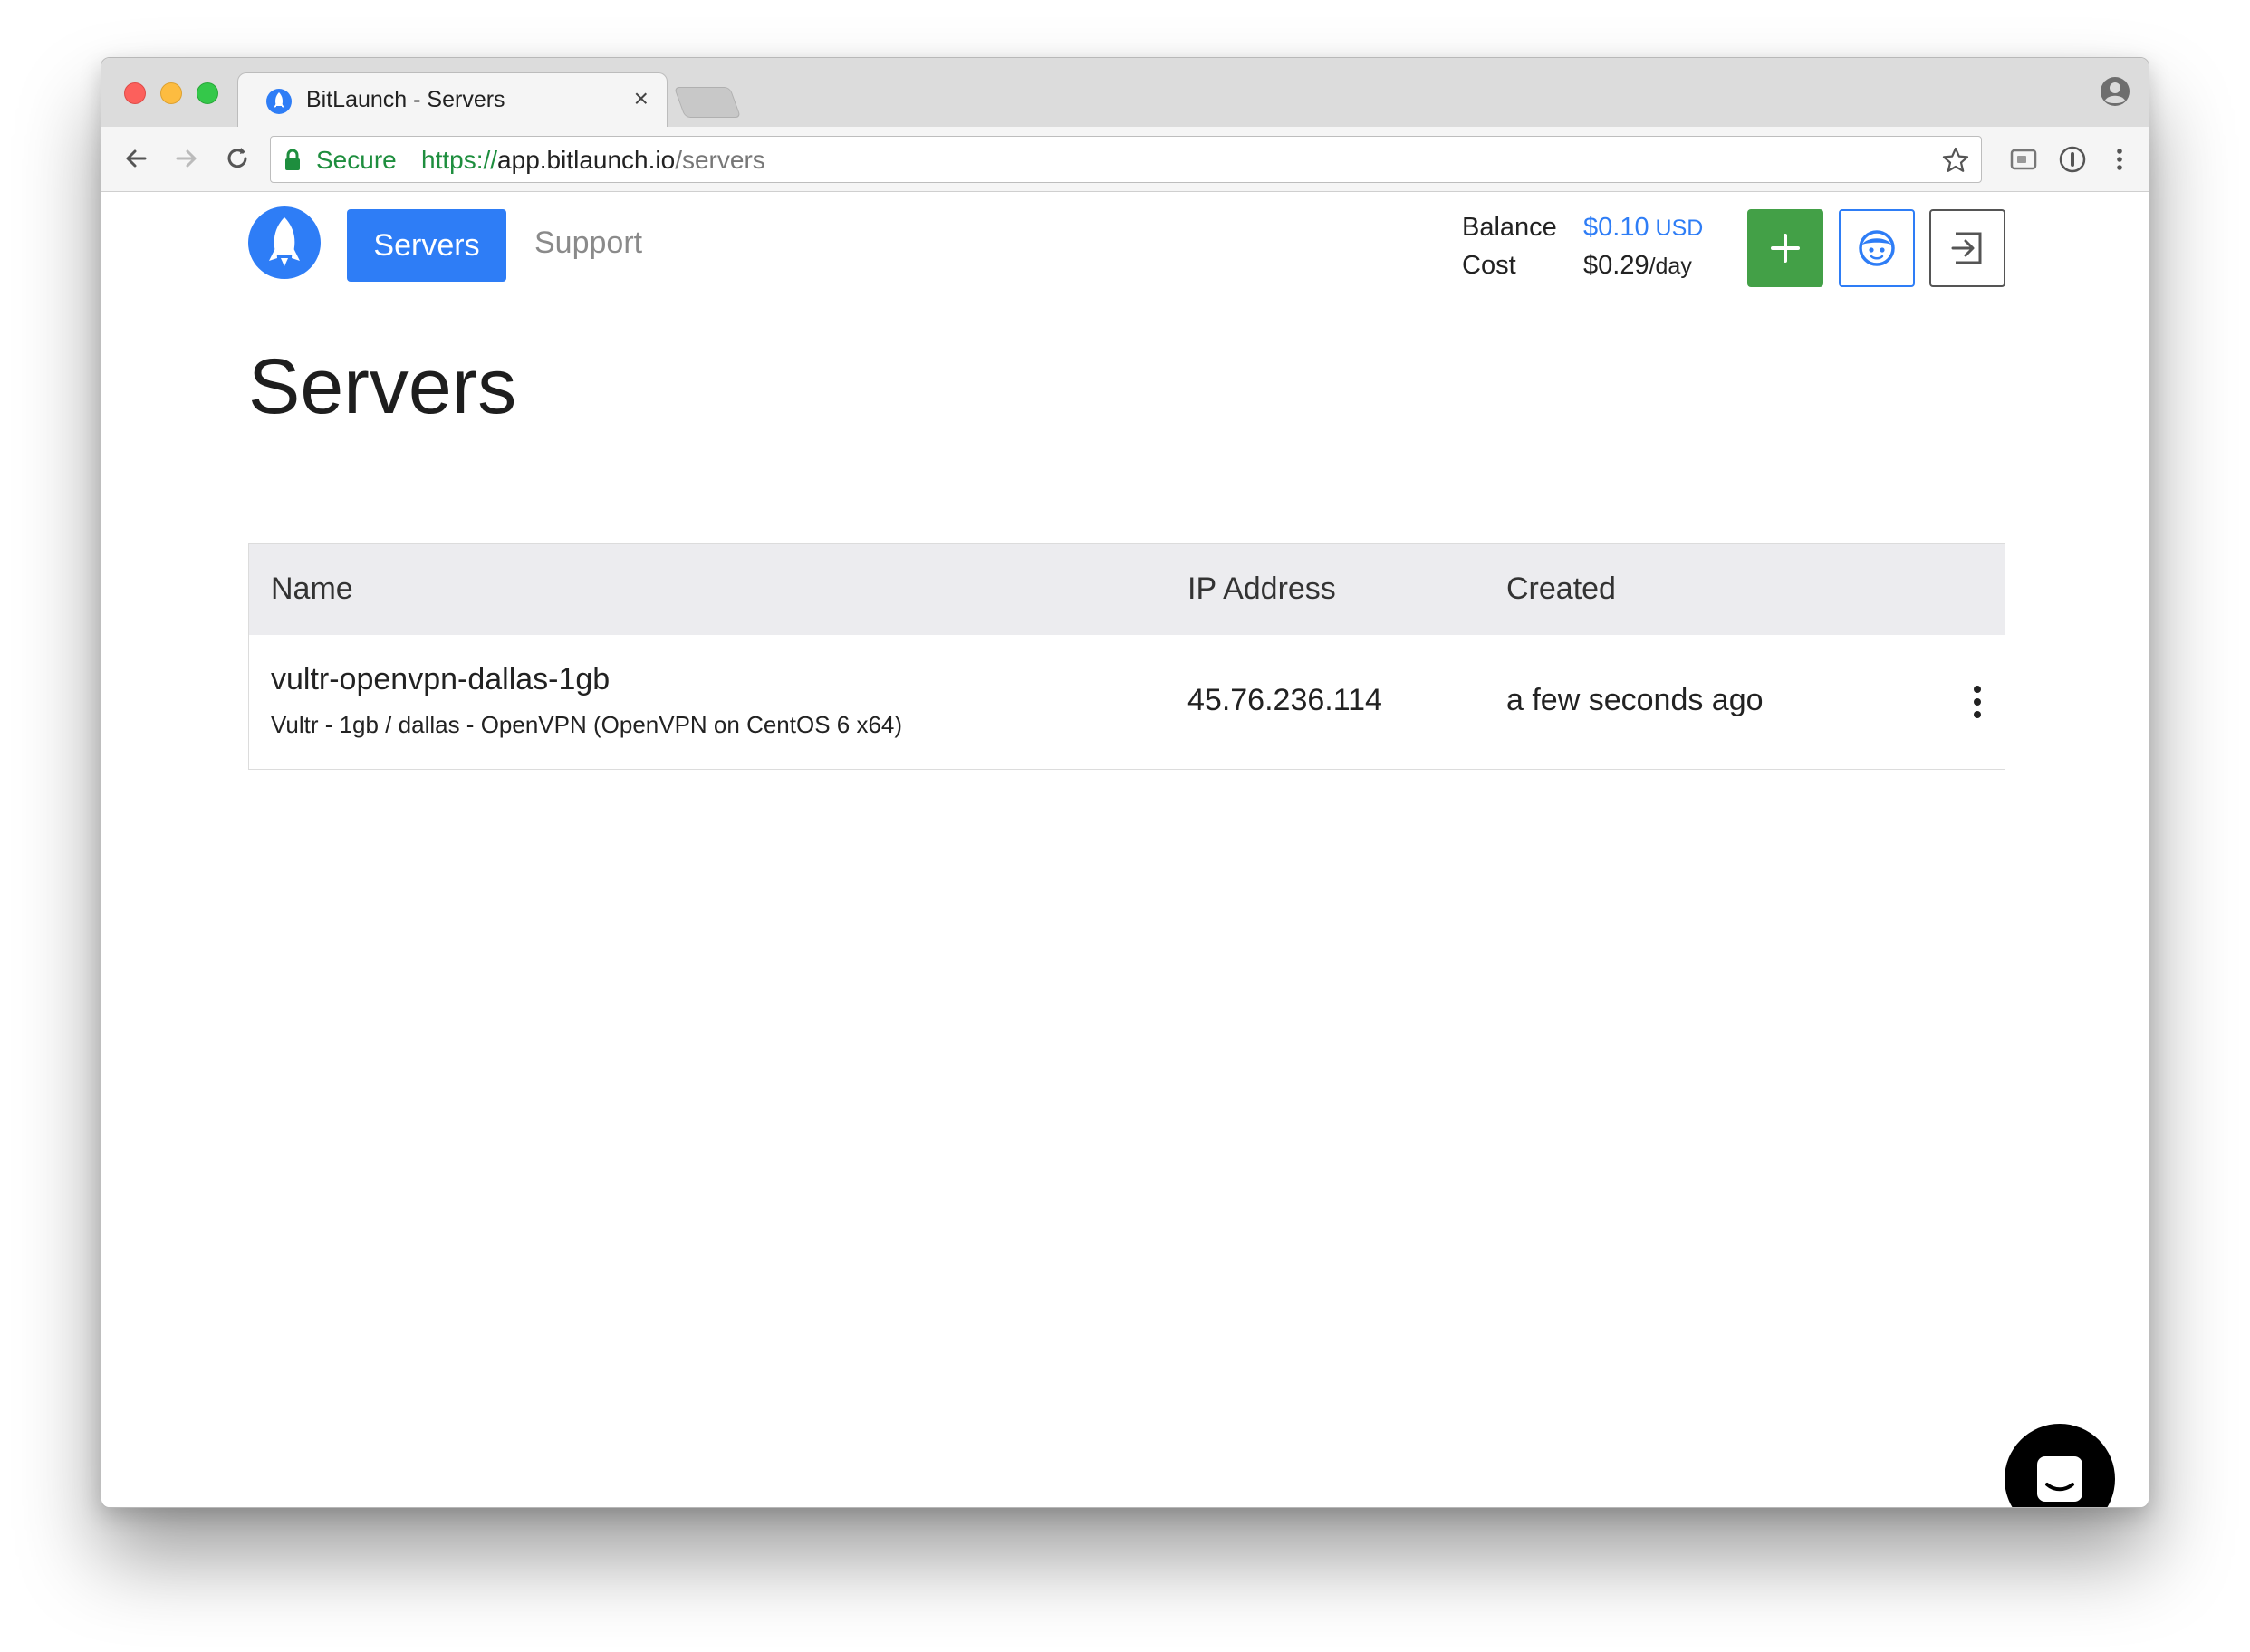  I want to click on plus-icon, so click(1786, 248).